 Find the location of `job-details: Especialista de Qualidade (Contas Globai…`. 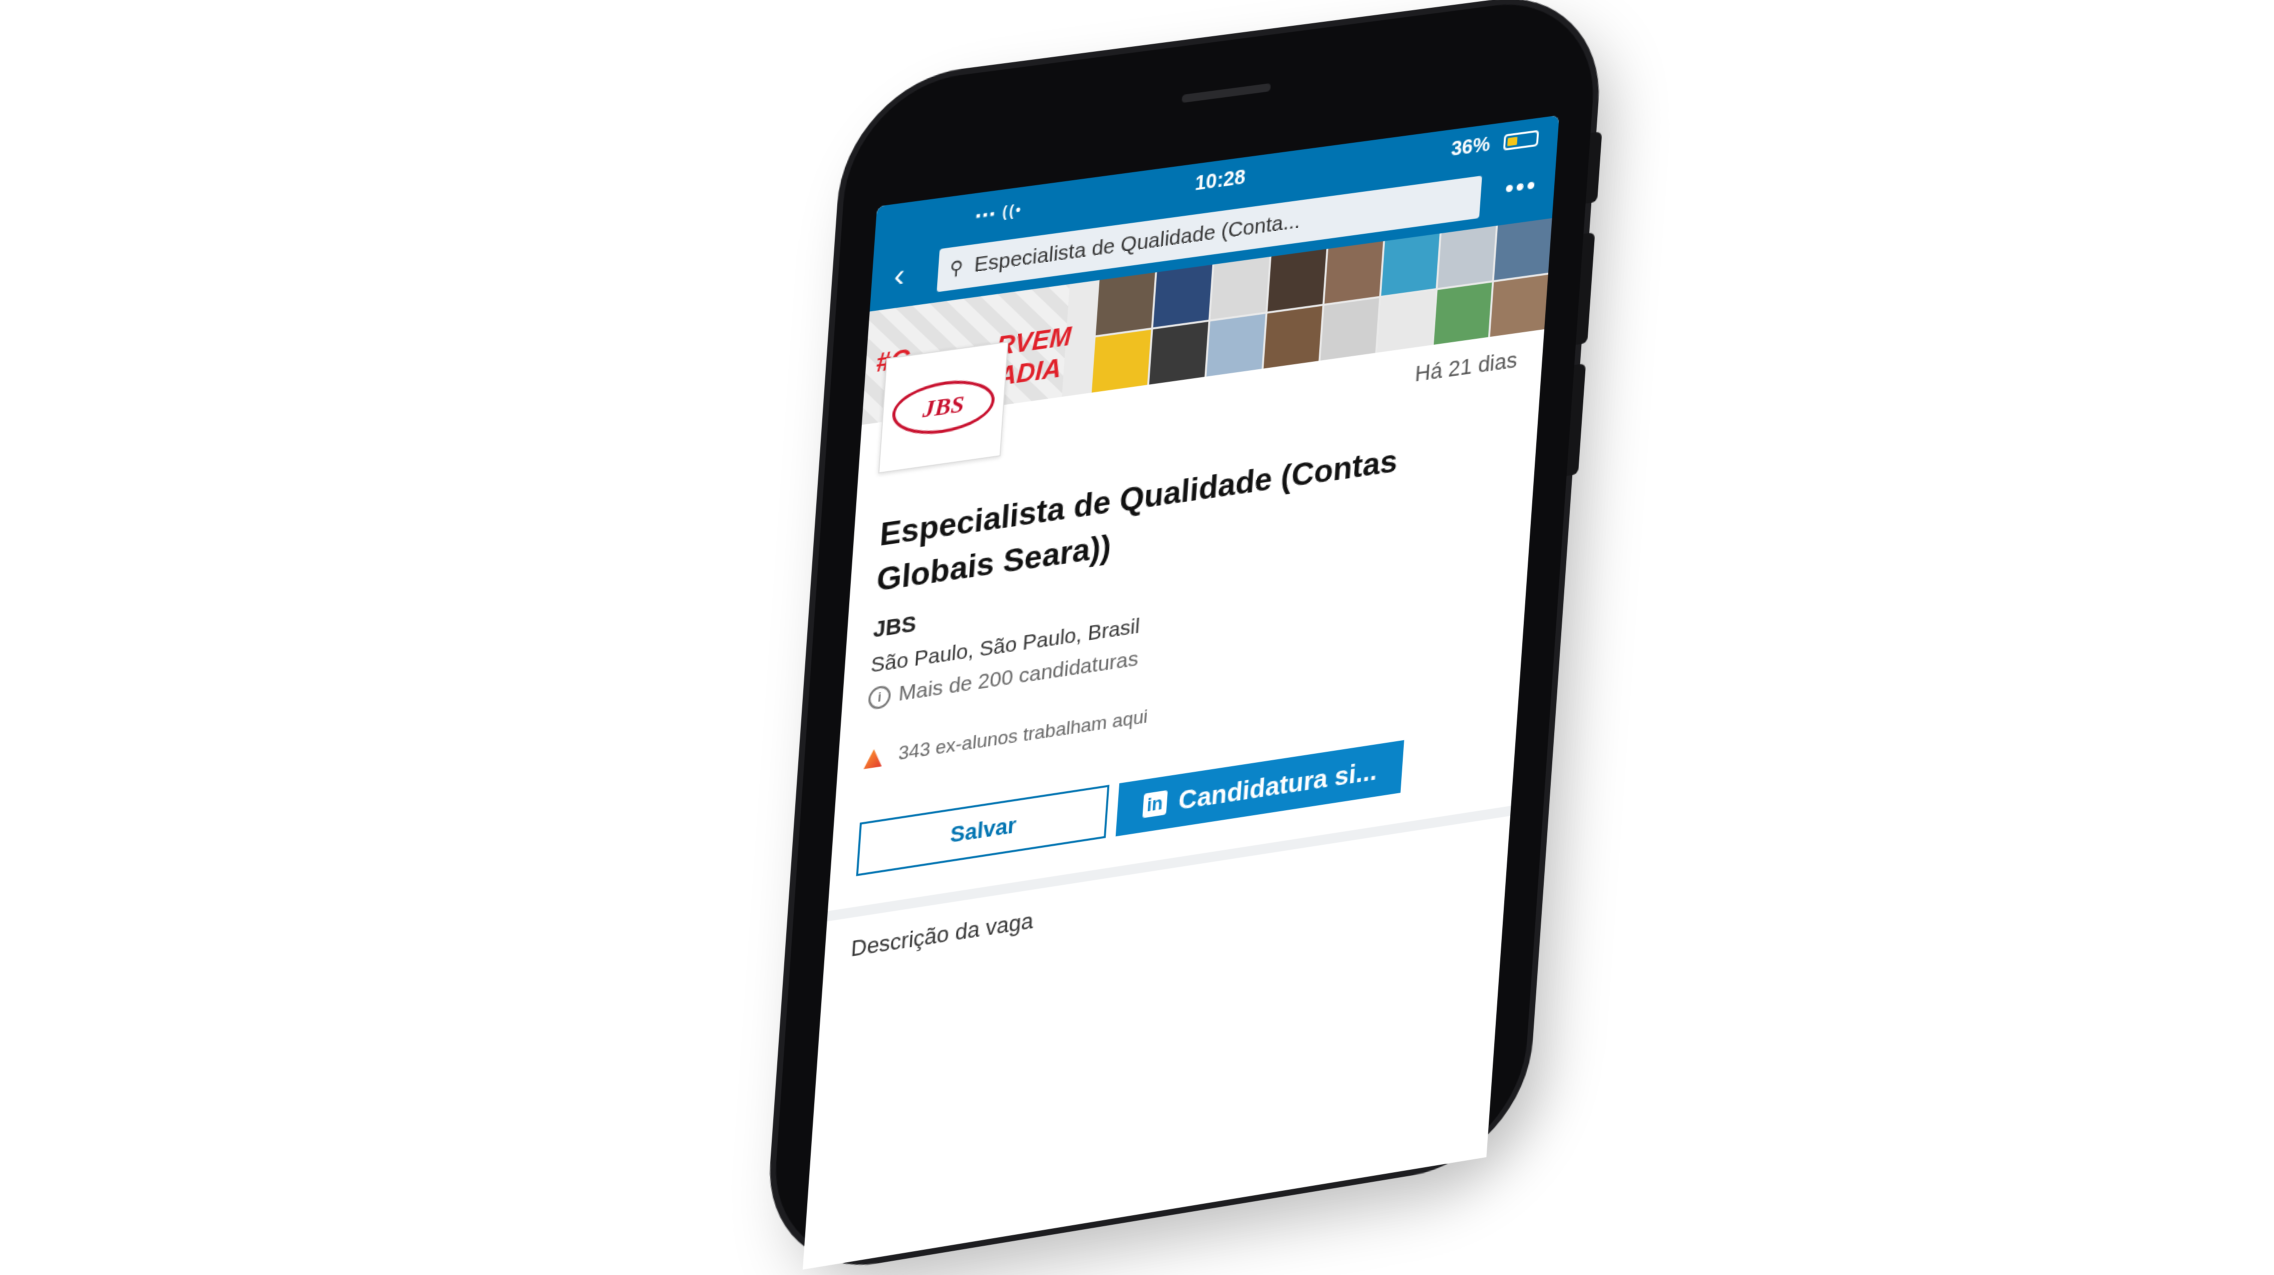

job-details: Especialista de Qualidade (Contas Globai… is located at coordinates (1170, 692).